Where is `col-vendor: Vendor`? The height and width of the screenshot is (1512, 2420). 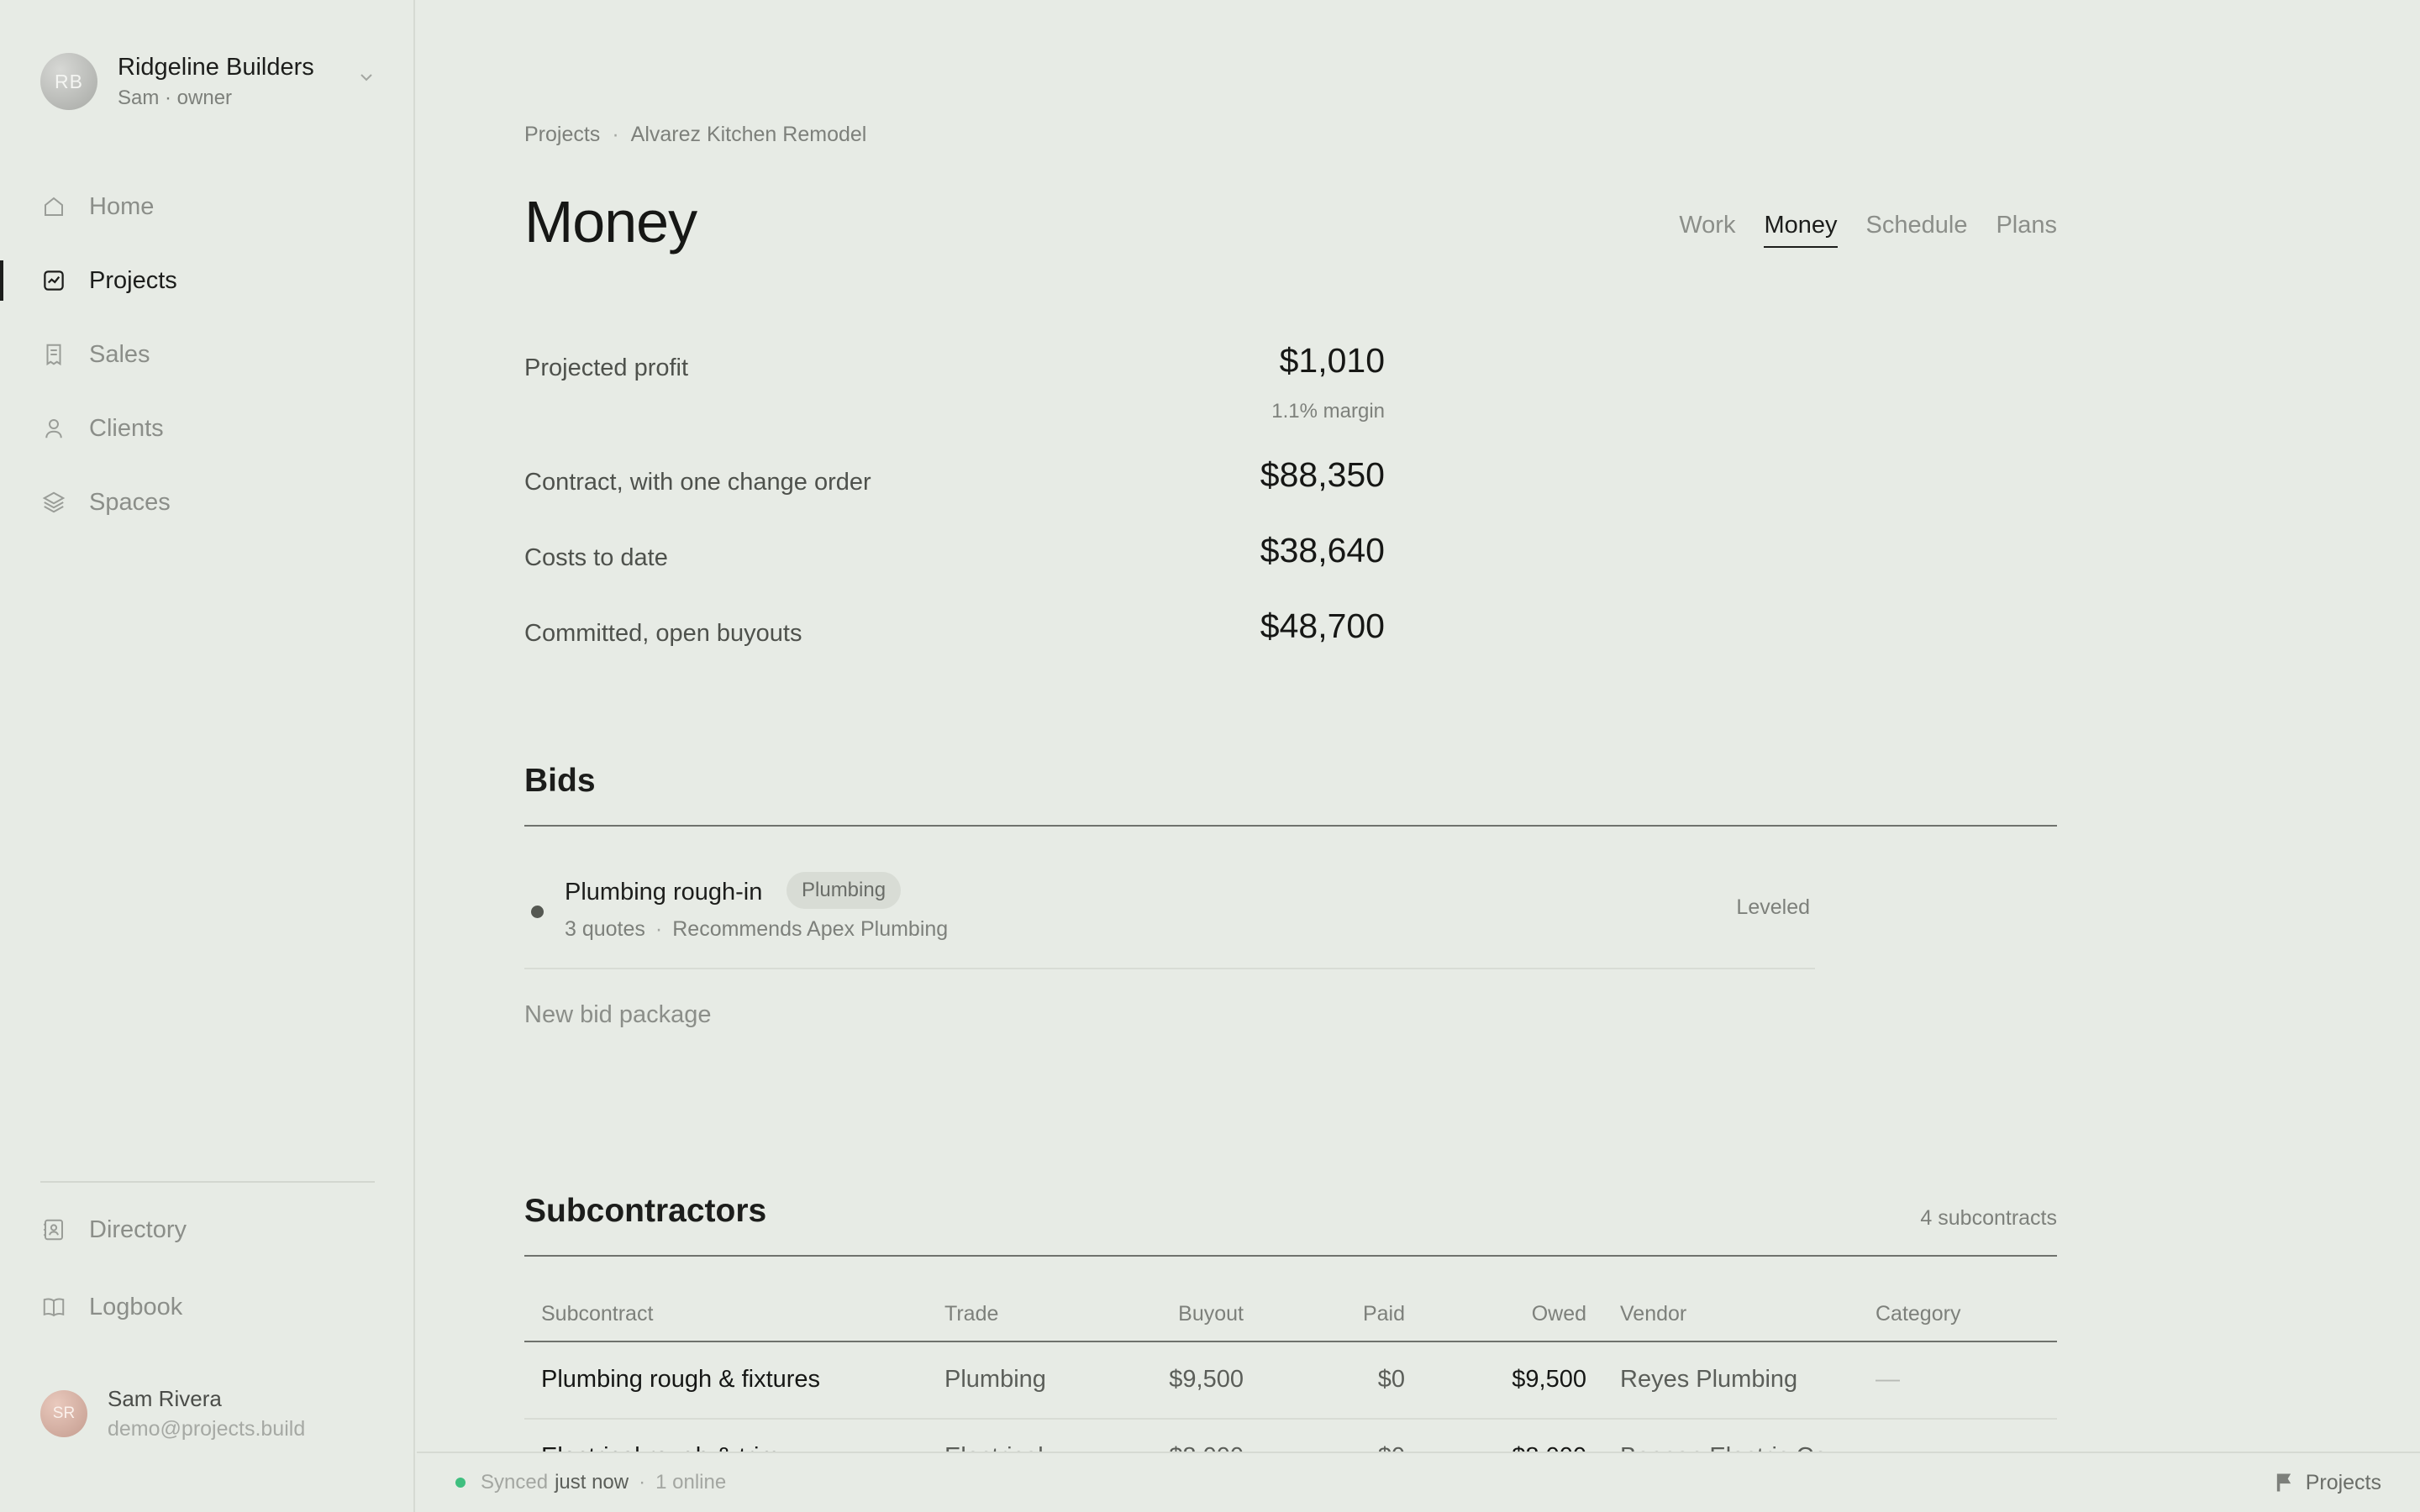
col-vendor: Vendor is located at coordinates (1653, 1314).